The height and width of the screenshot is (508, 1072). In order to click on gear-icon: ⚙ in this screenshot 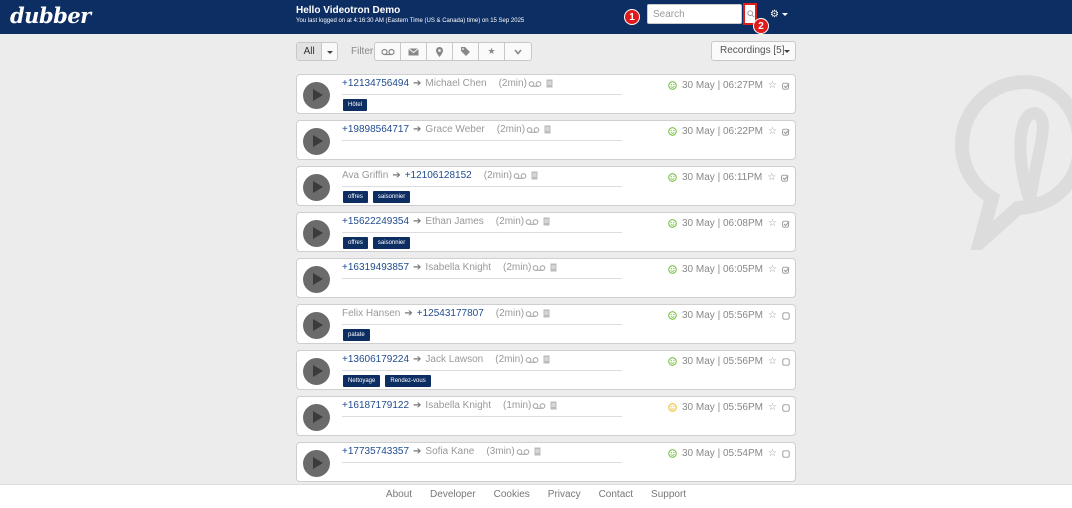, I will do `click(774, 14)`.